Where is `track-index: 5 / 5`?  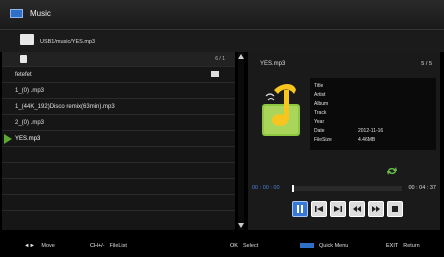
track-index: 5 / 5 is located at coordinates (426, 64).